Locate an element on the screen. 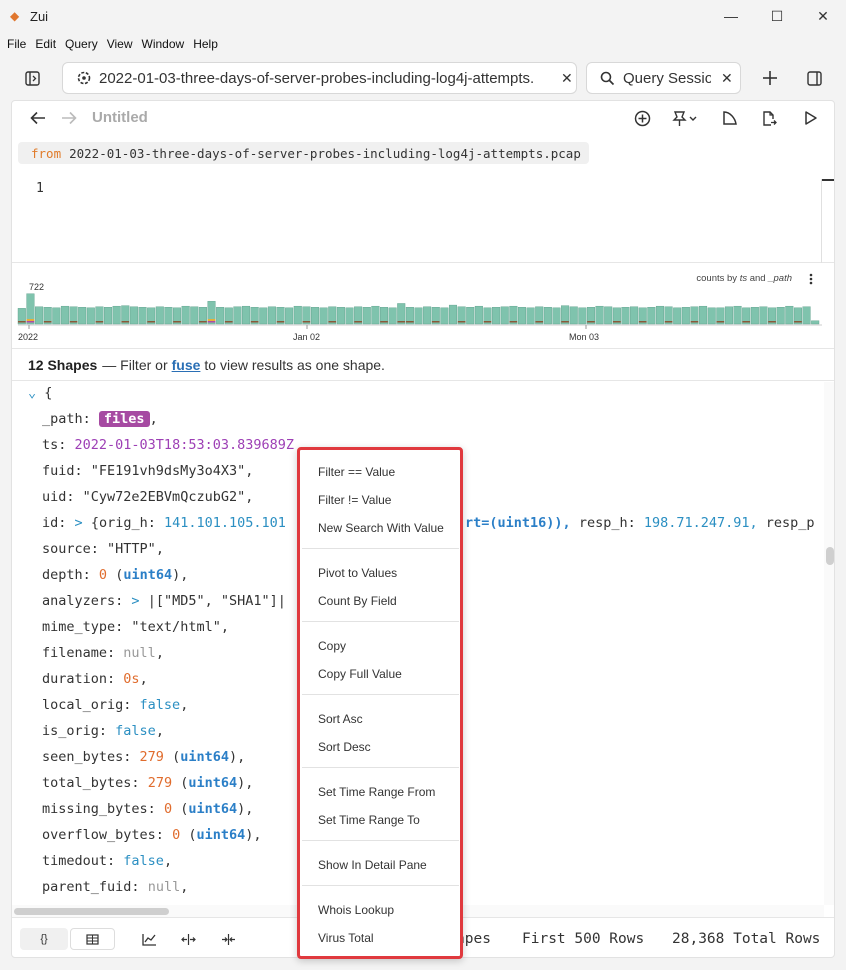 Image resolution: width=846 pixels, height=970 pixels. menu-item-sort-desc: Sort Desc is located at coordinates (344, 747).